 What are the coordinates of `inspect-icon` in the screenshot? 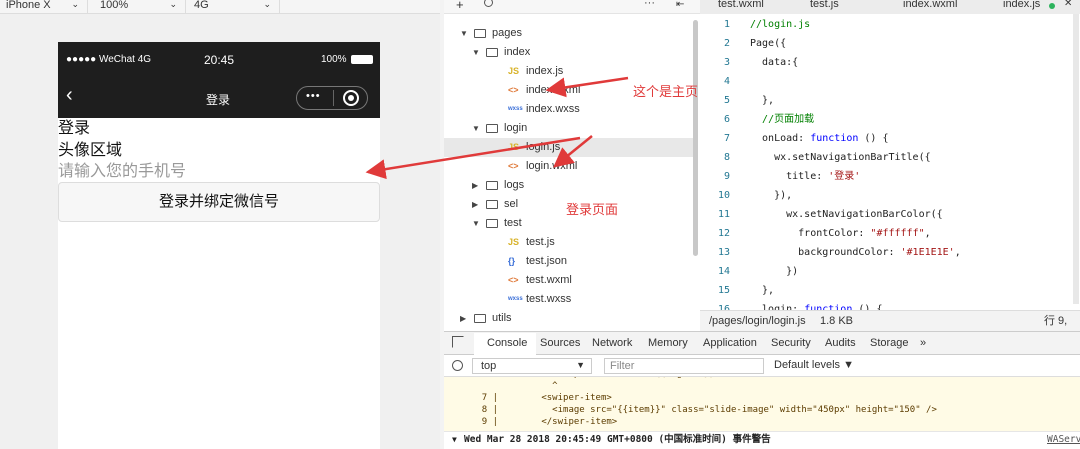 It's located at (458, 342).